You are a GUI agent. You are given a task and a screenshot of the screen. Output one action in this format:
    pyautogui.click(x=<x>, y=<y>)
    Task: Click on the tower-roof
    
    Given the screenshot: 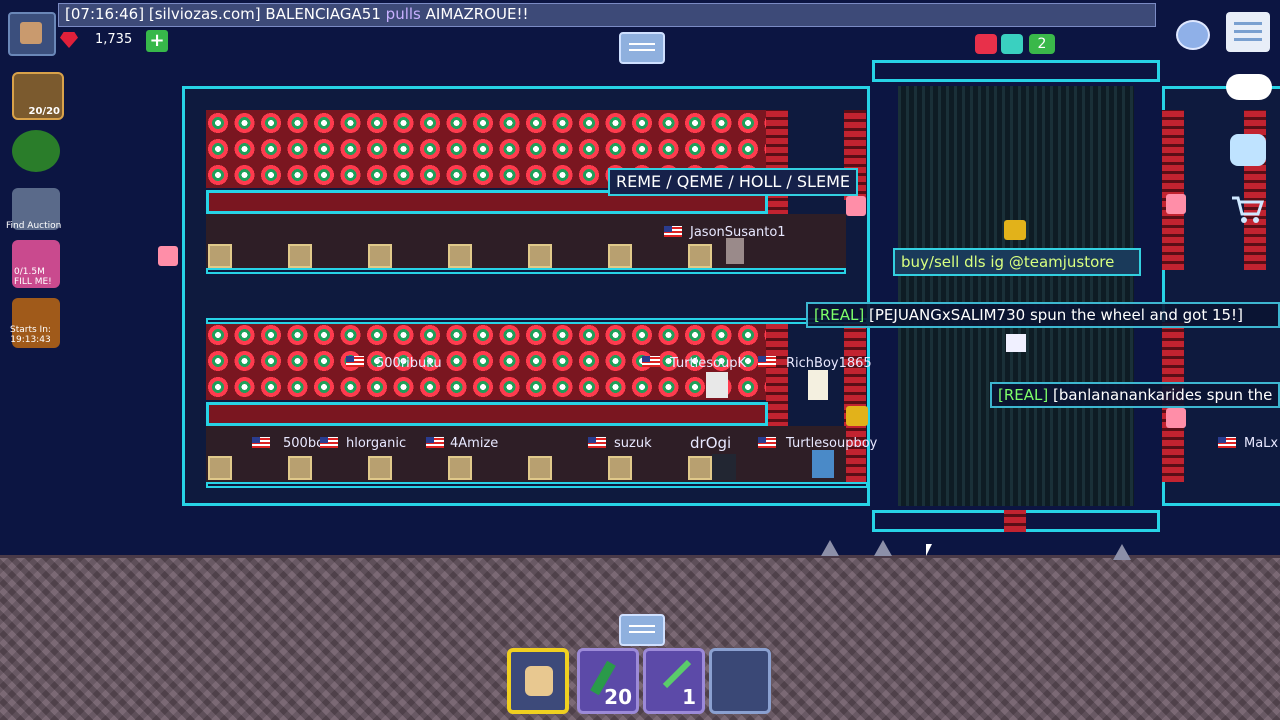 What is the action you would take?
    pyautogui.click(x=1016, y=71)
    